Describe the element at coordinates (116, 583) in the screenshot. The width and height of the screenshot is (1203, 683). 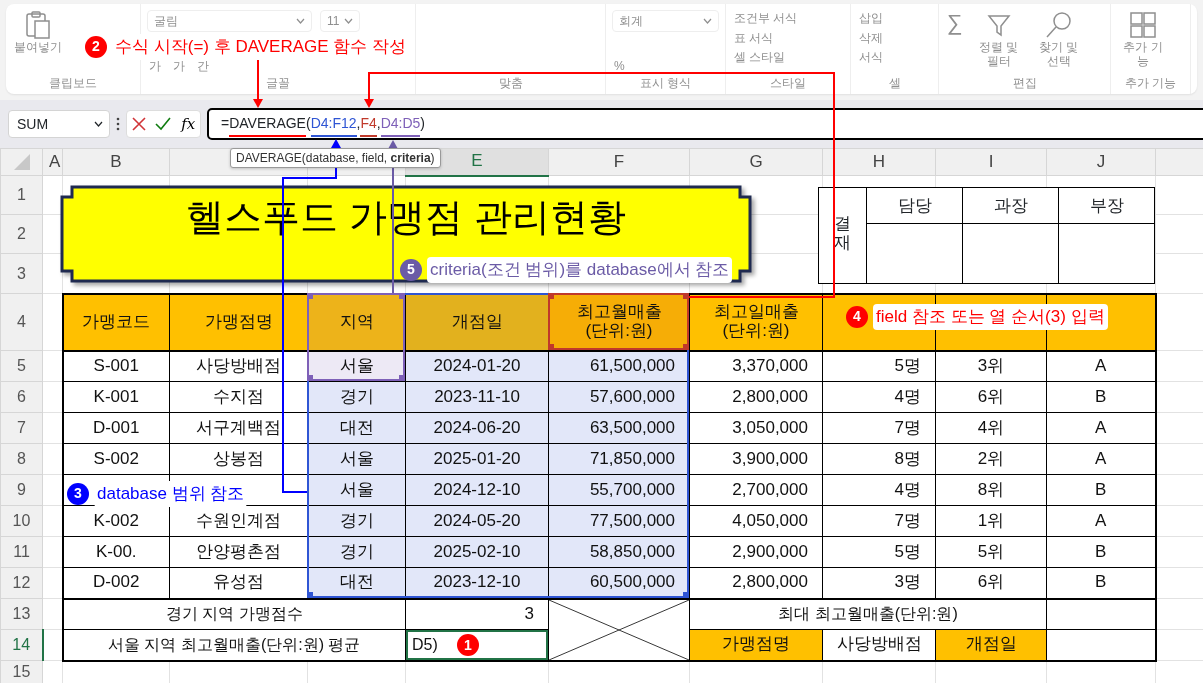
I see `table-cell: D-002` at that location.